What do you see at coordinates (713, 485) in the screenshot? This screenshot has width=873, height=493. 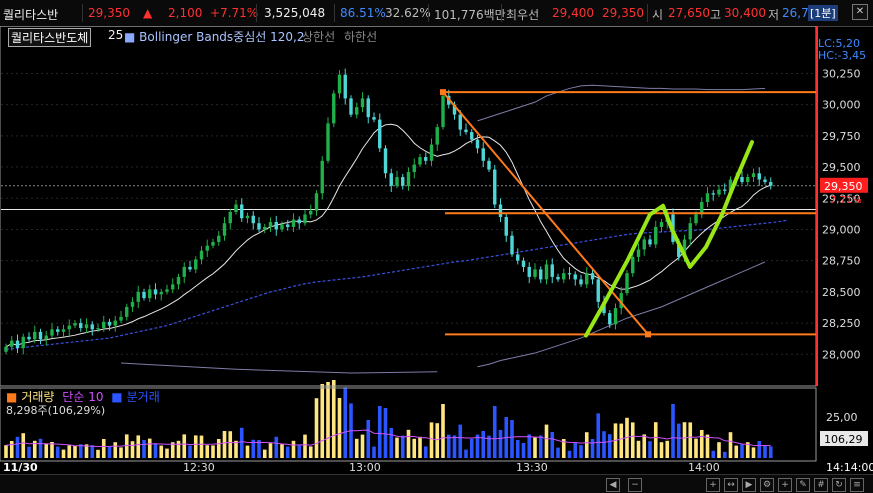 I see `zoom-in-icon: +` at bounding box center [713, 485].